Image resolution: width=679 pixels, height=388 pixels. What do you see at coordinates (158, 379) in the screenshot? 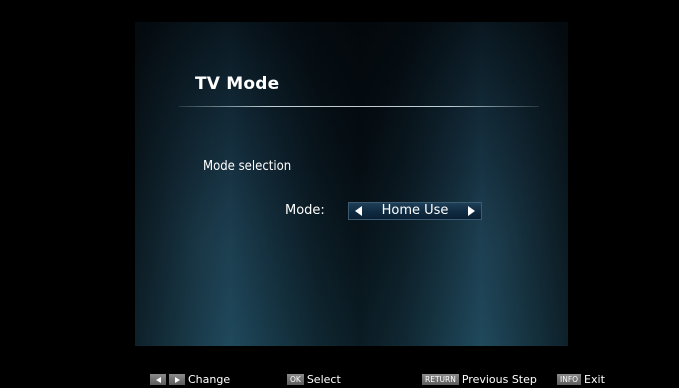
I see `left-key-icon` at bounding box center [158, 379].